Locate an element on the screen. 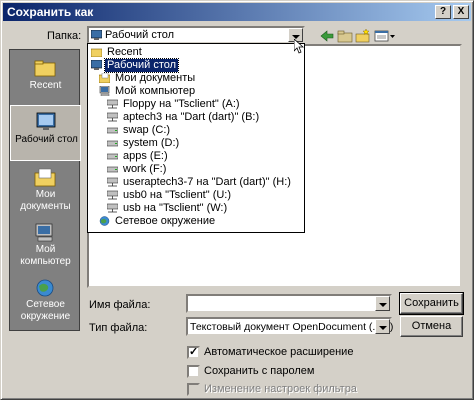  filetype-dropdown-arrow is located at coordinates (382, 326).